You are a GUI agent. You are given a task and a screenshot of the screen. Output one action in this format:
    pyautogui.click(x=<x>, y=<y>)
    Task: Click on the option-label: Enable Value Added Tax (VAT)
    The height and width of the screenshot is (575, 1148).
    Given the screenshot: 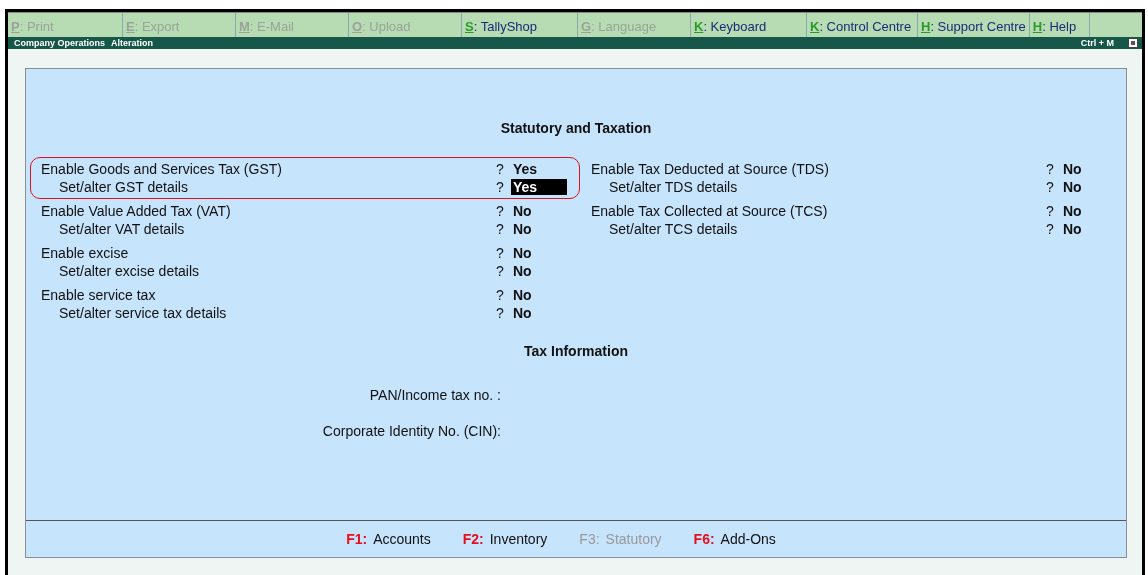 What is the action you would take?
    pyautogui.click(x=136, y=211)
    